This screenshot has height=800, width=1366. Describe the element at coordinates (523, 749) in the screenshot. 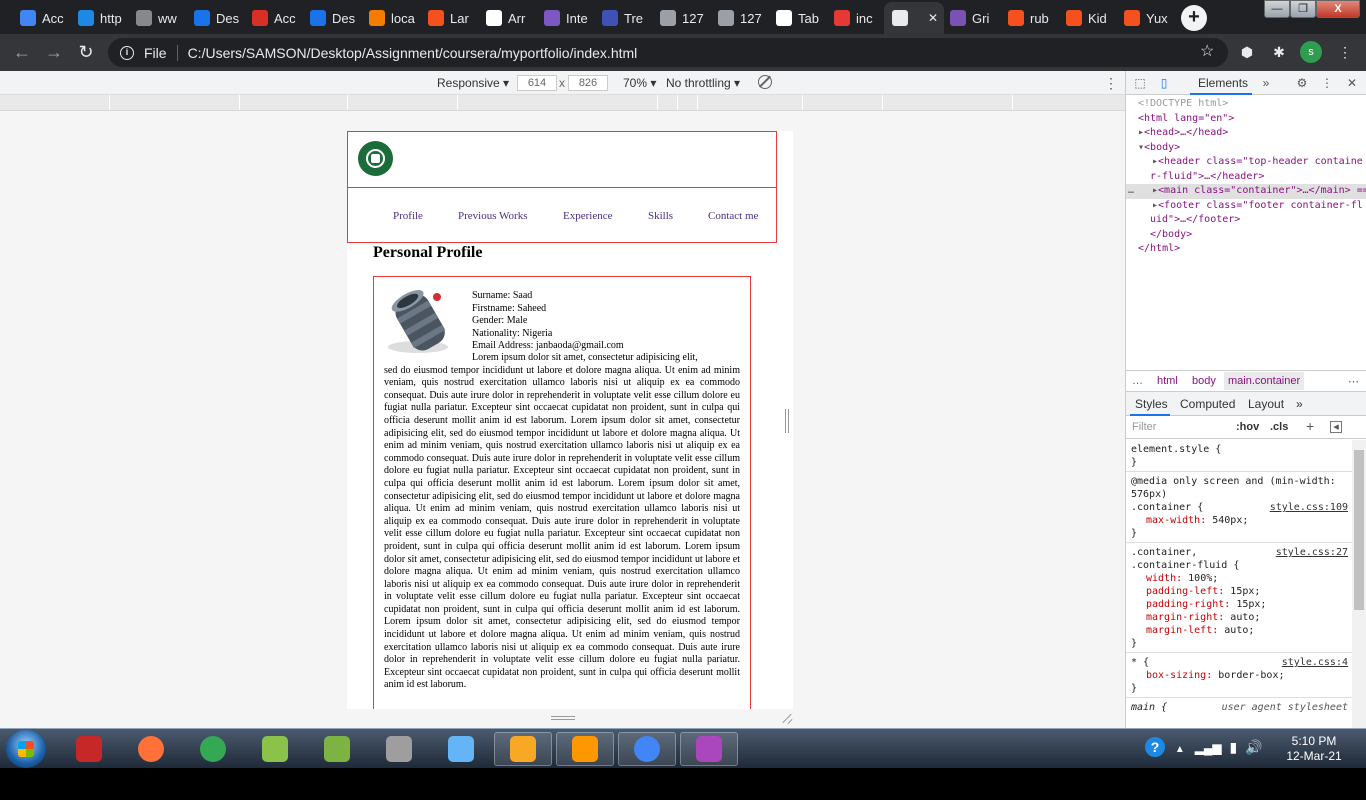

I see `taskbar-app-file-explorer` at that location.